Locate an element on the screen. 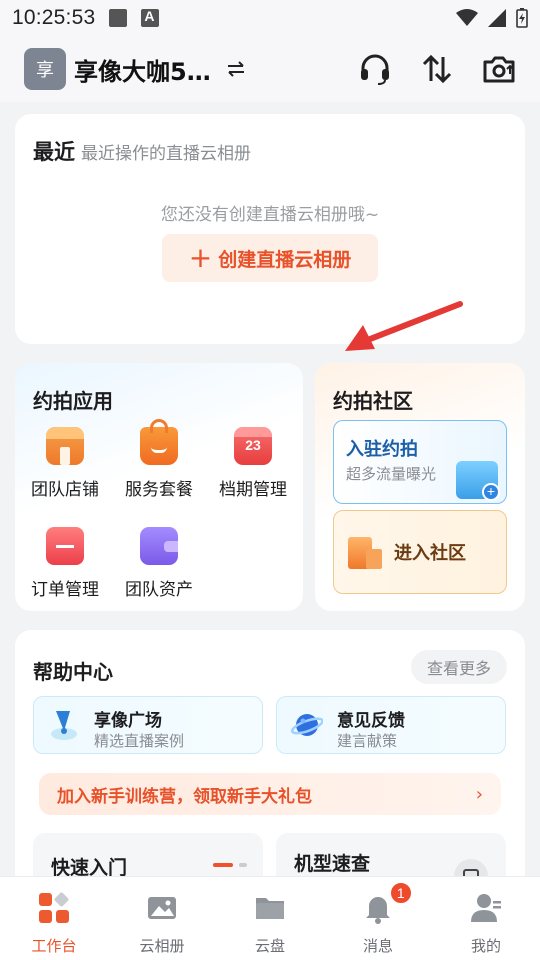 The width and height of the screenshot is (540, 960). help-tile-title: 意见反馈 is located at coordinates (371, 721).